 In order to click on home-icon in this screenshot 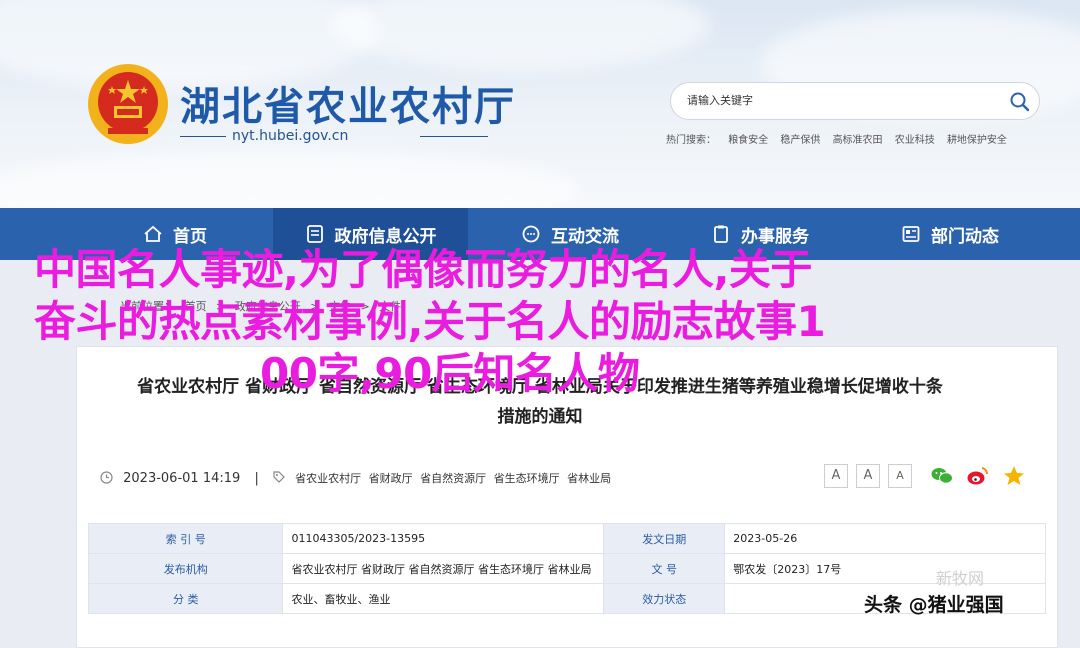, I will do `click(153, 233)`.